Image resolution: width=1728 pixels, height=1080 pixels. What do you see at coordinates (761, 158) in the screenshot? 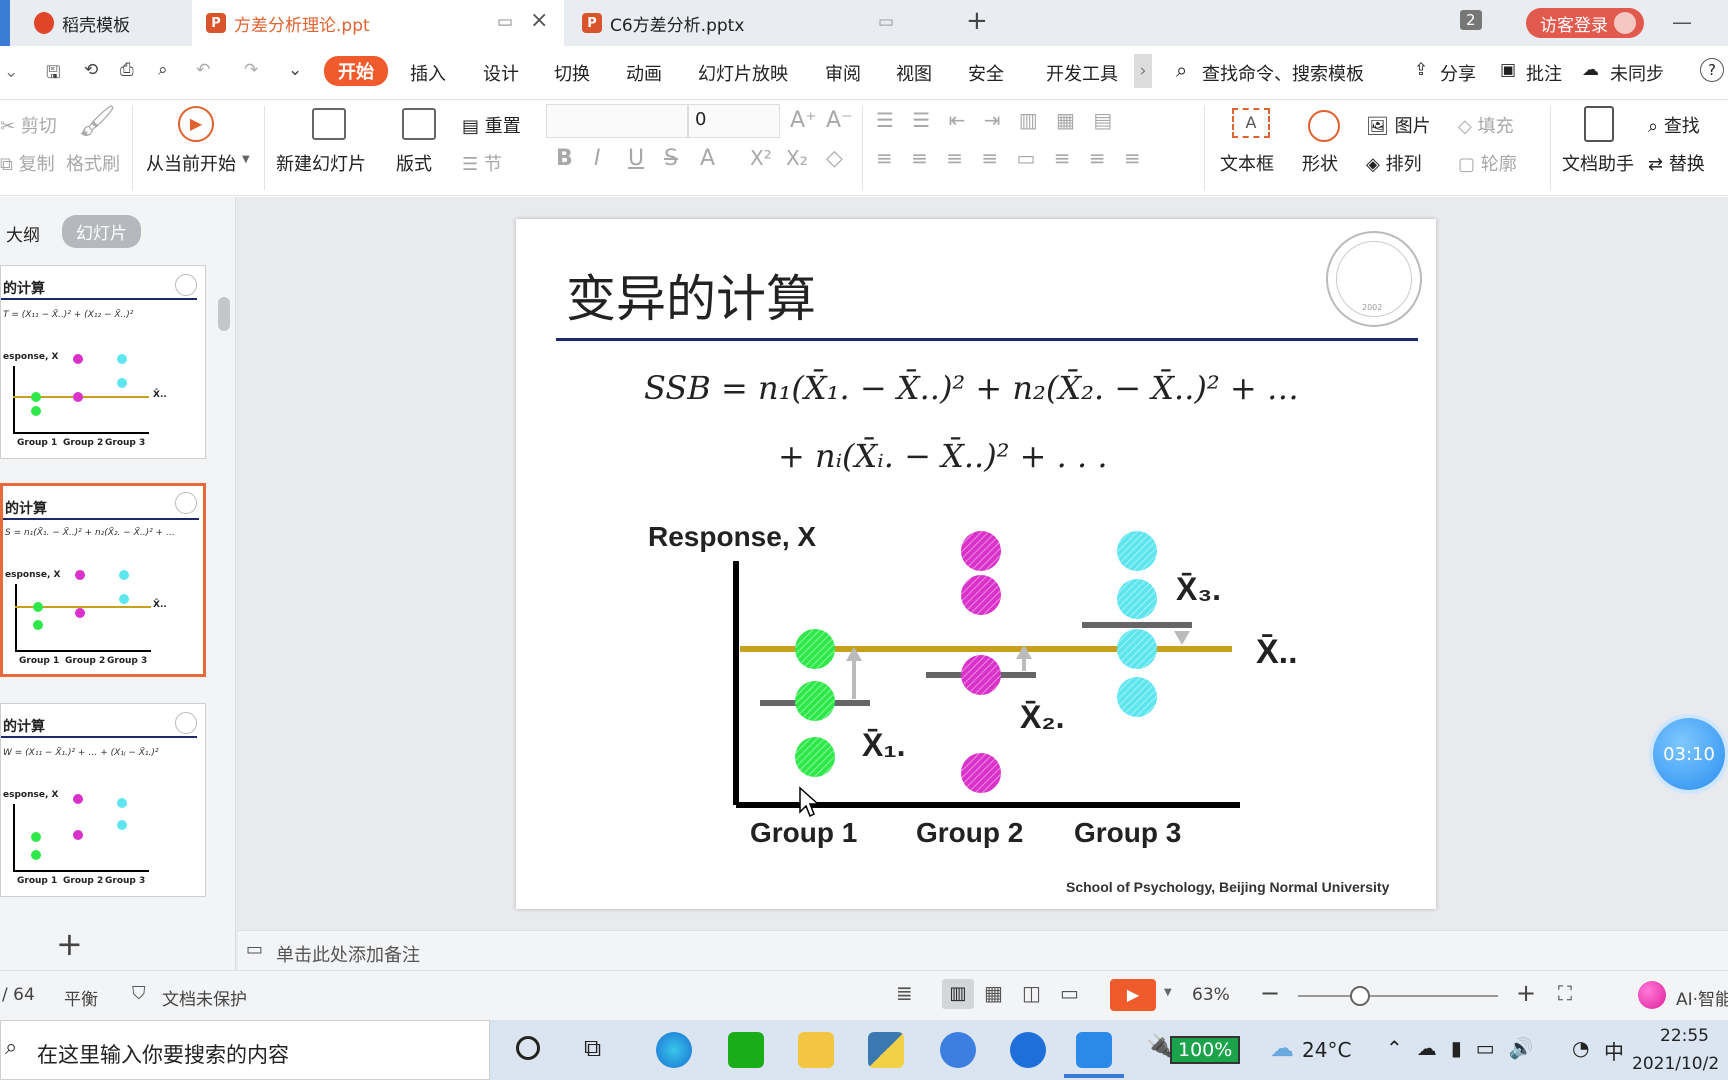
I see `superscript-icon: X²` at bounding box center [761, 158].